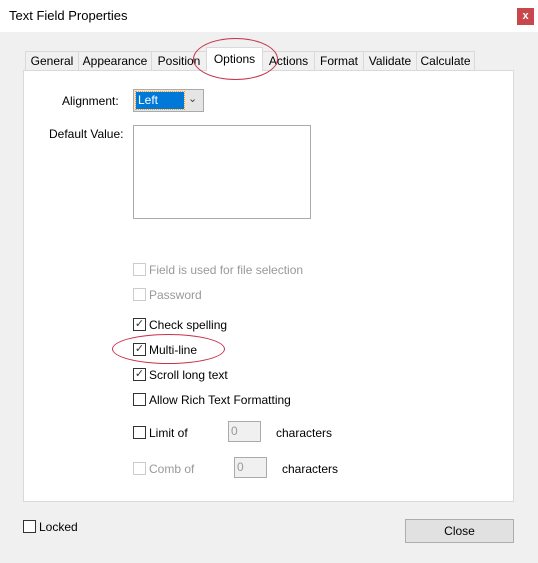 The width and height of the screenshot is (538, 563). Describe the element at coordinates (160, 100) in the screenshot. I see `alignment-value: Left` at that location.